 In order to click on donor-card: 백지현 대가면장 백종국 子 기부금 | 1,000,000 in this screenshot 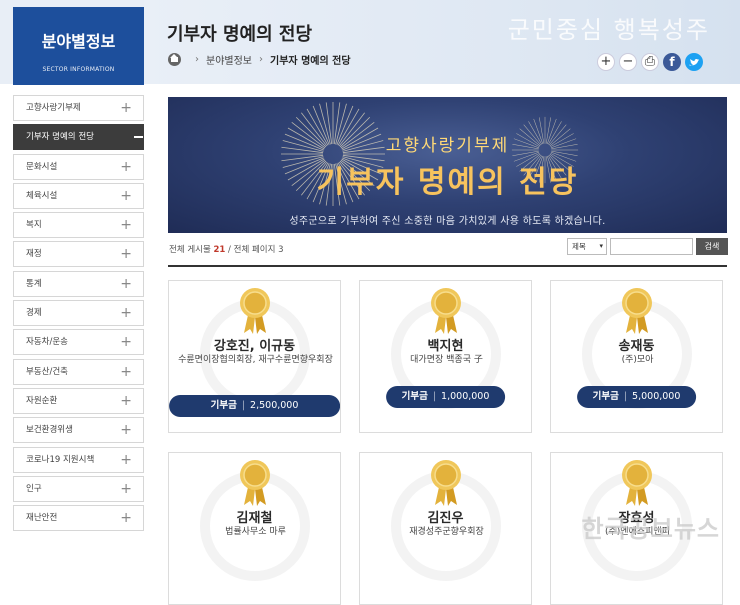, I will do `click(445, 356)`.